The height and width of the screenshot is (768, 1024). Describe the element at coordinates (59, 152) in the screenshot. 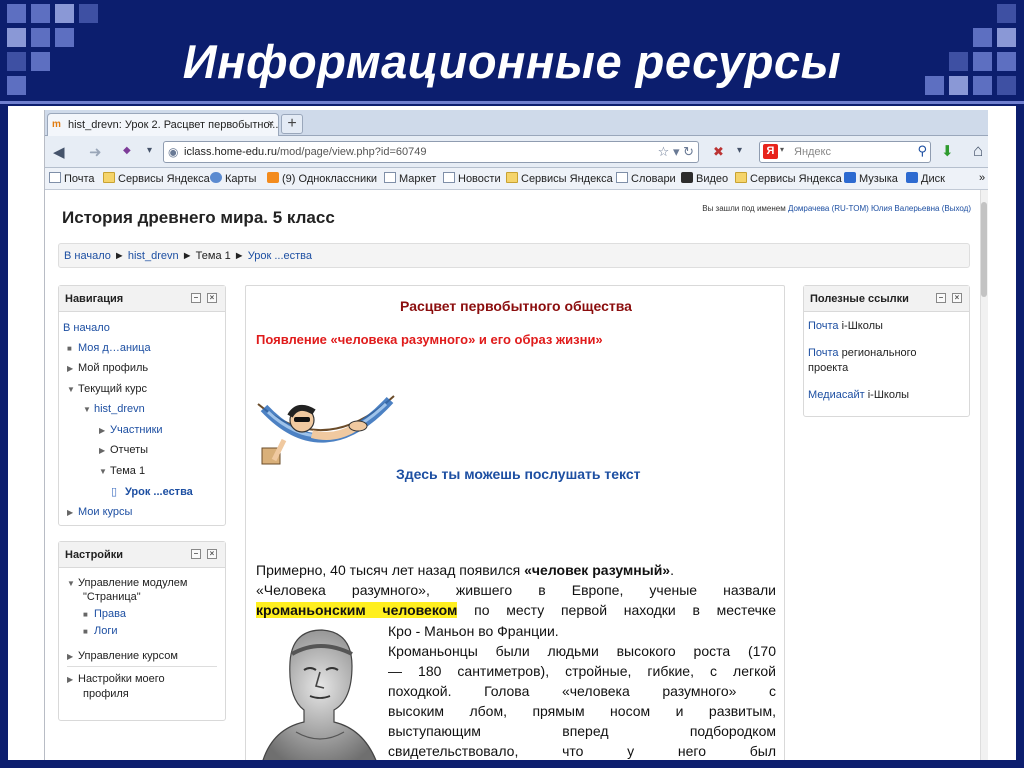

I see `back-icon: ◀` at that location.